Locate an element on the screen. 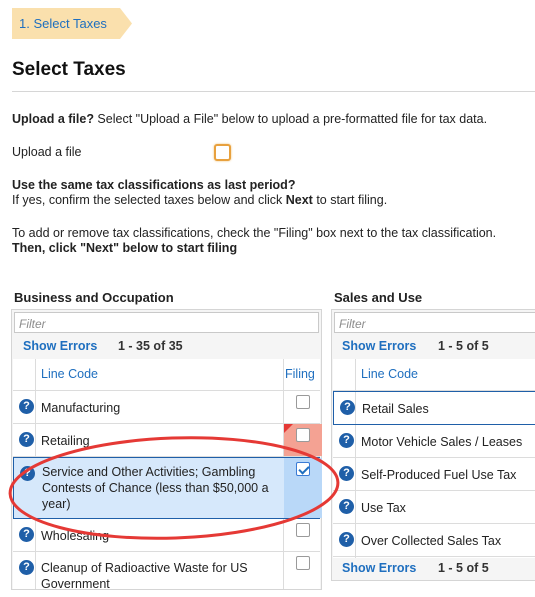 The width and height of the screenshot is (535, 597). bo-record-count: 1 - 35 of 35 is located at coordinates (150, 346).